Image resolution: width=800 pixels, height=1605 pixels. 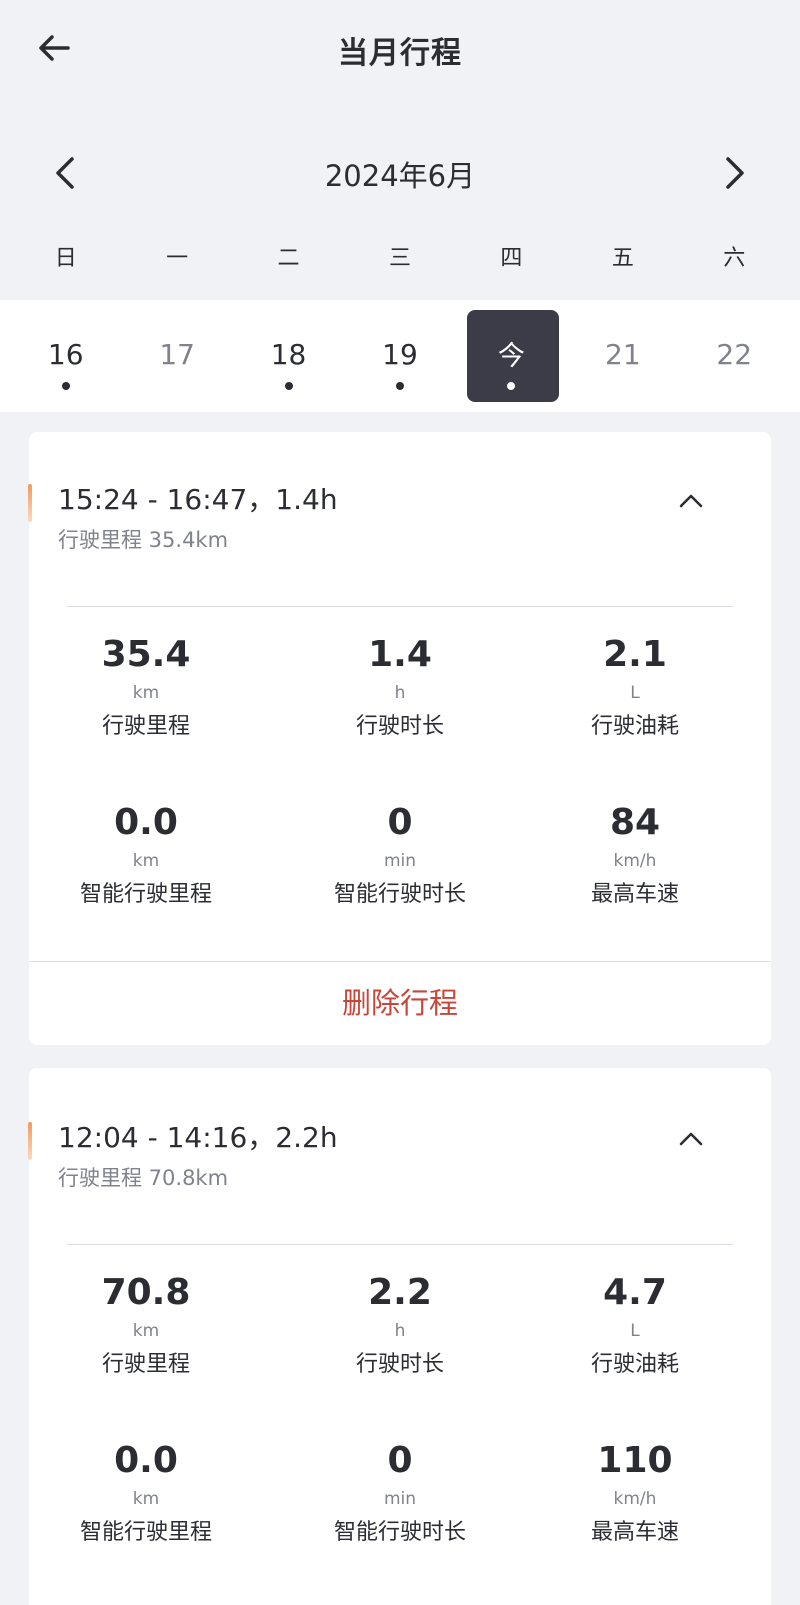 I want to click on stat-value: 2.1, so click(x=635, y=654).